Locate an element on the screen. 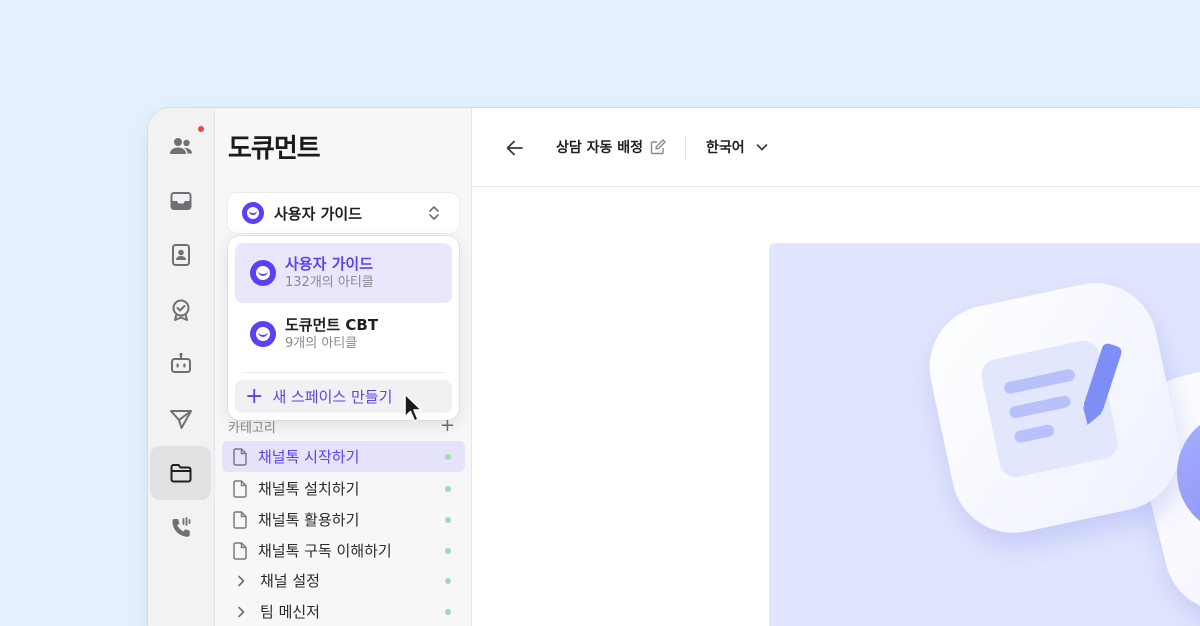 The width and height of the screenshot is (1200, 626). chevron-updown-icon is located at coordinates (434, 213).